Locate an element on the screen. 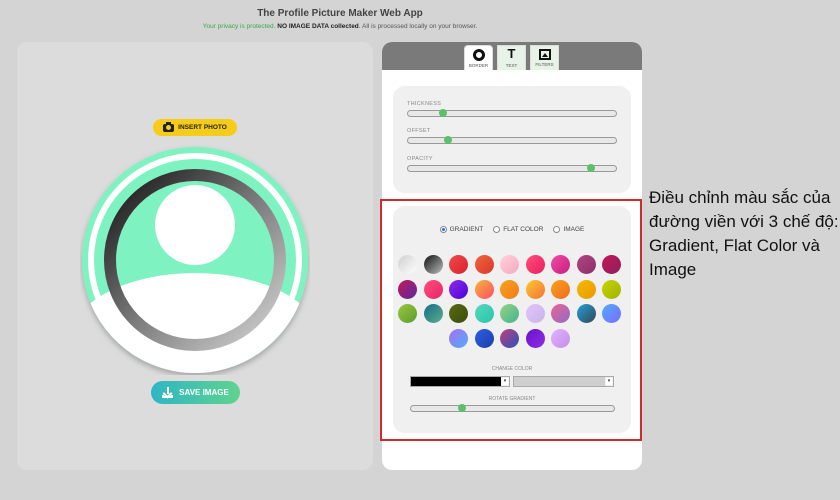 This screenshot has width=840, height=500. privacy-bold-text: NO IMAGE DATA collected is located at coordinates (318, 26).